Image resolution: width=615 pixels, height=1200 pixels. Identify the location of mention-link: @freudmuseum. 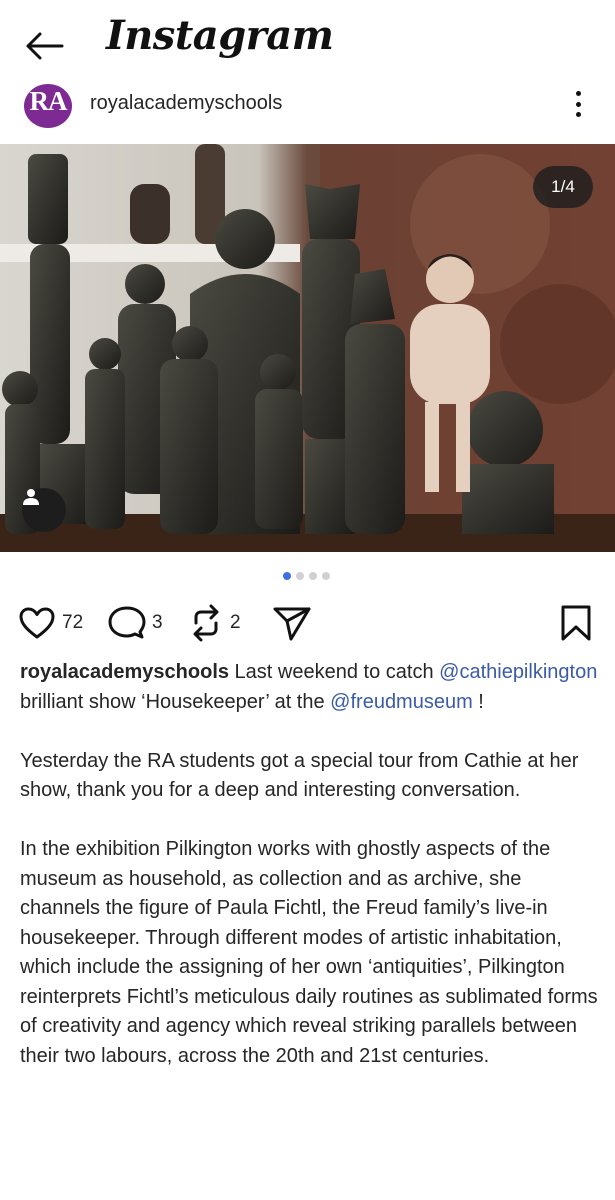
(401, 702).